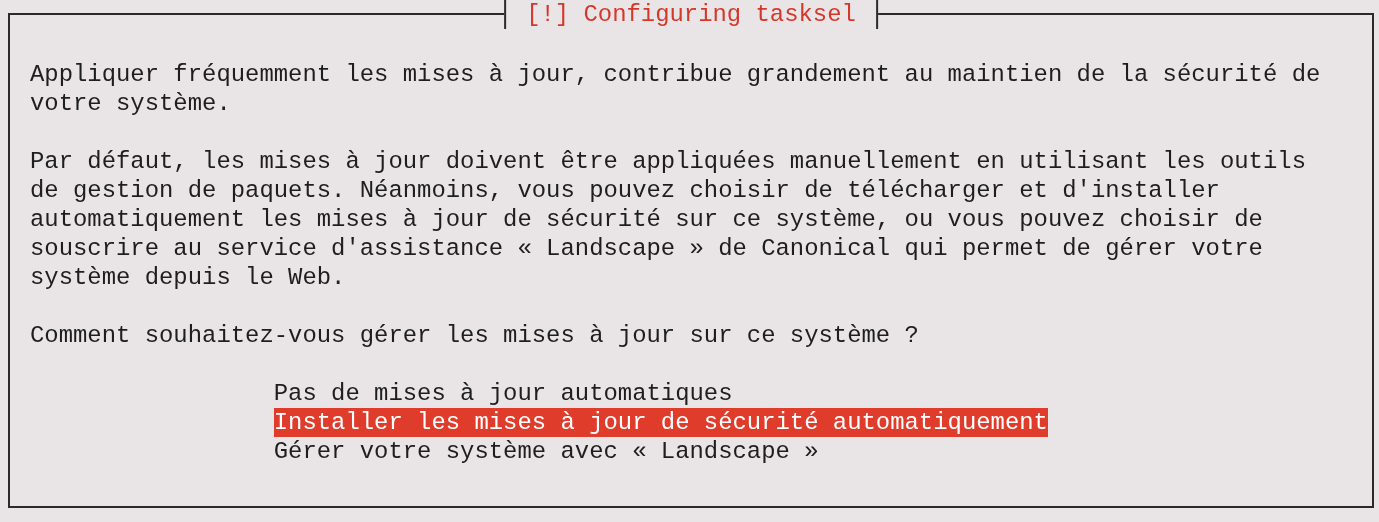  Describe the element at coordinates (676, 89) in the screenshot. I see `dialog-text: Appliquer fréquemment les mises à jour, contribue grandement au maintien de la sécurité de votre système.` at that location.